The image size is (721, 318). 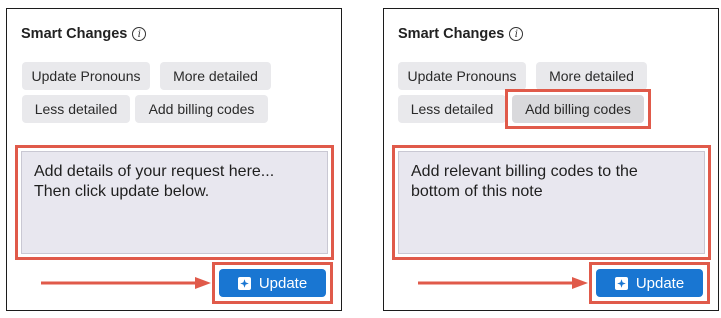 I want to click on selected-chip-highlight: Add billing codes, so click(x=578, y=109).